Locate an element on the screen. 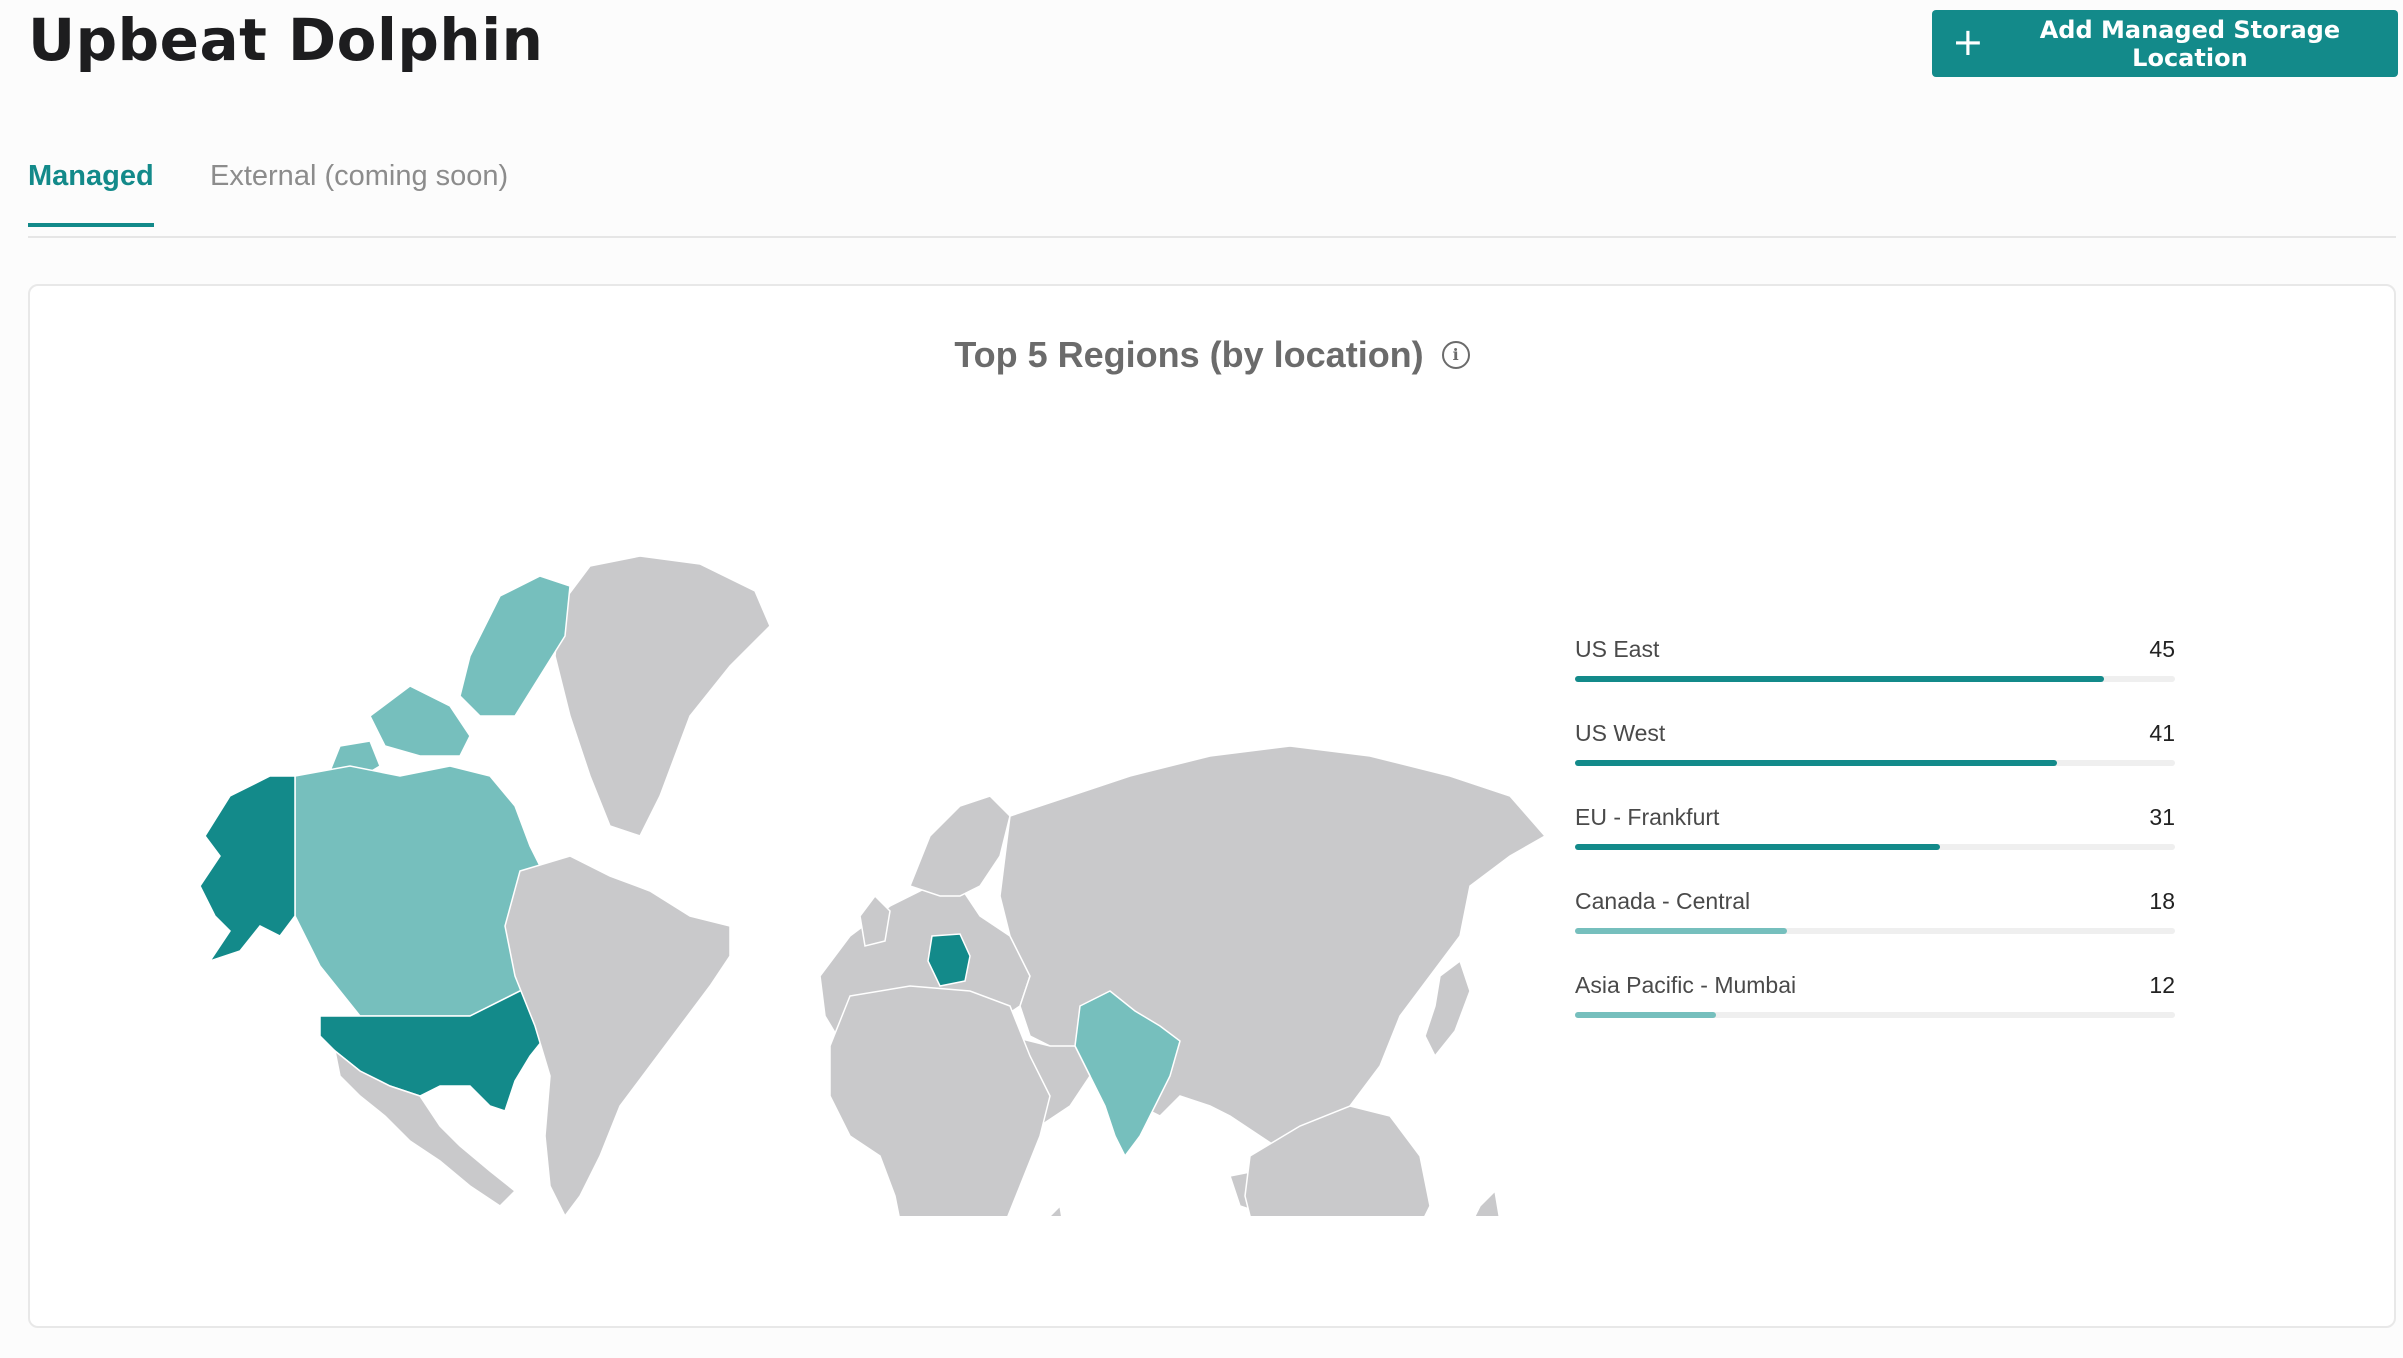 The height and width of the screenshot is (1358, 2403). map-south-america is located at coordinates (617, 1035).